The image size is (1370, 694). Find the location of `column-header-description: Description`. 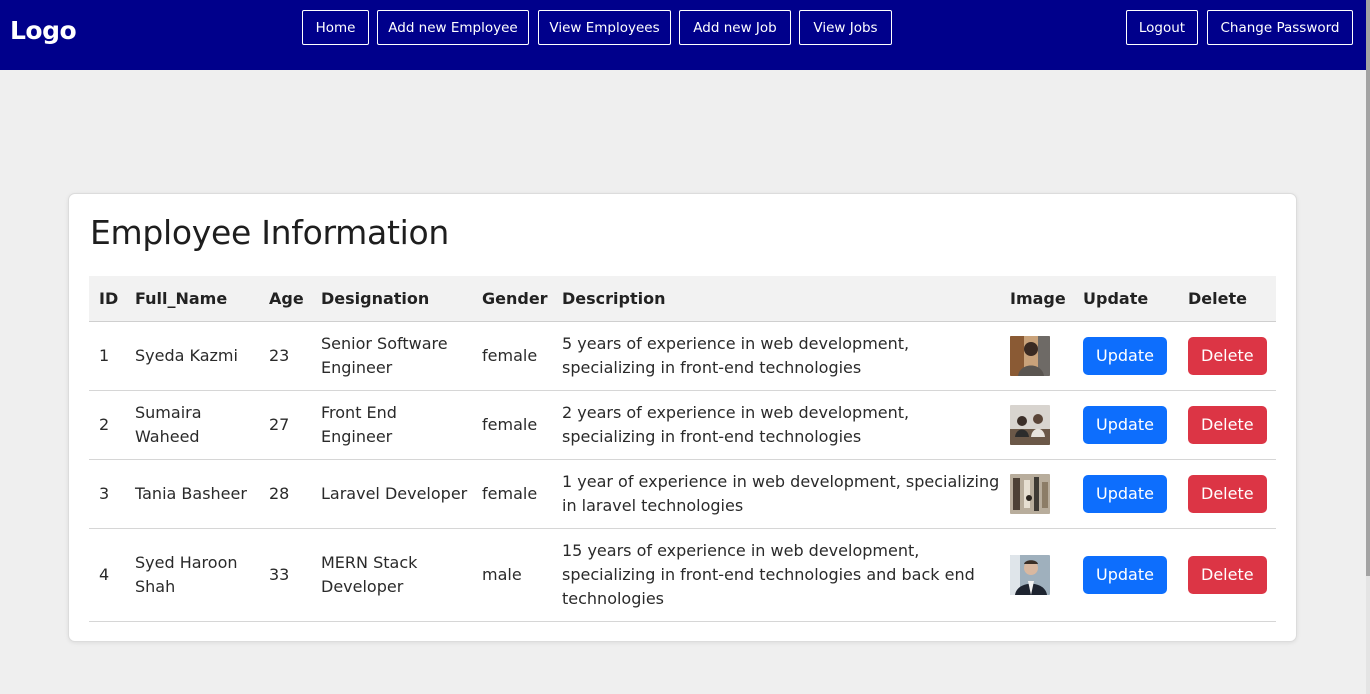

column-header-description: Description is located at coordinates (776, 299).